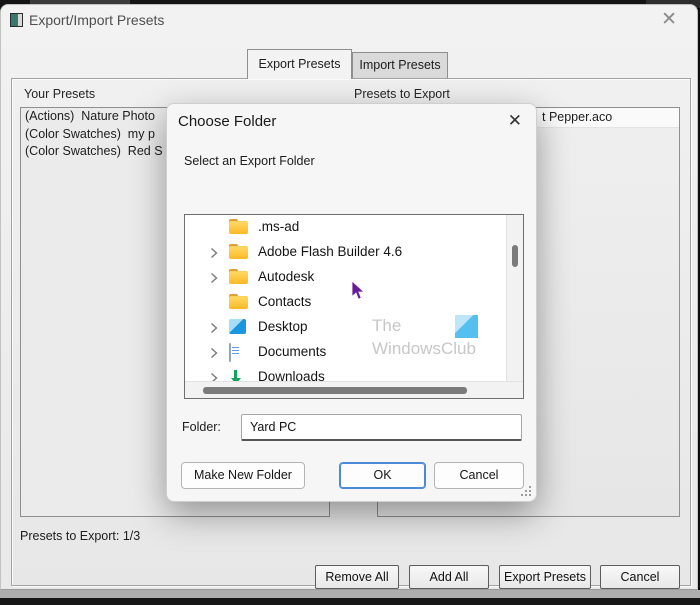 Image resolution: width=700 pixels, height=605 pixels. Describe the element at coordinates (545, 577) in the screenshot. I see `export-presets-button: Export Presets` at that location.